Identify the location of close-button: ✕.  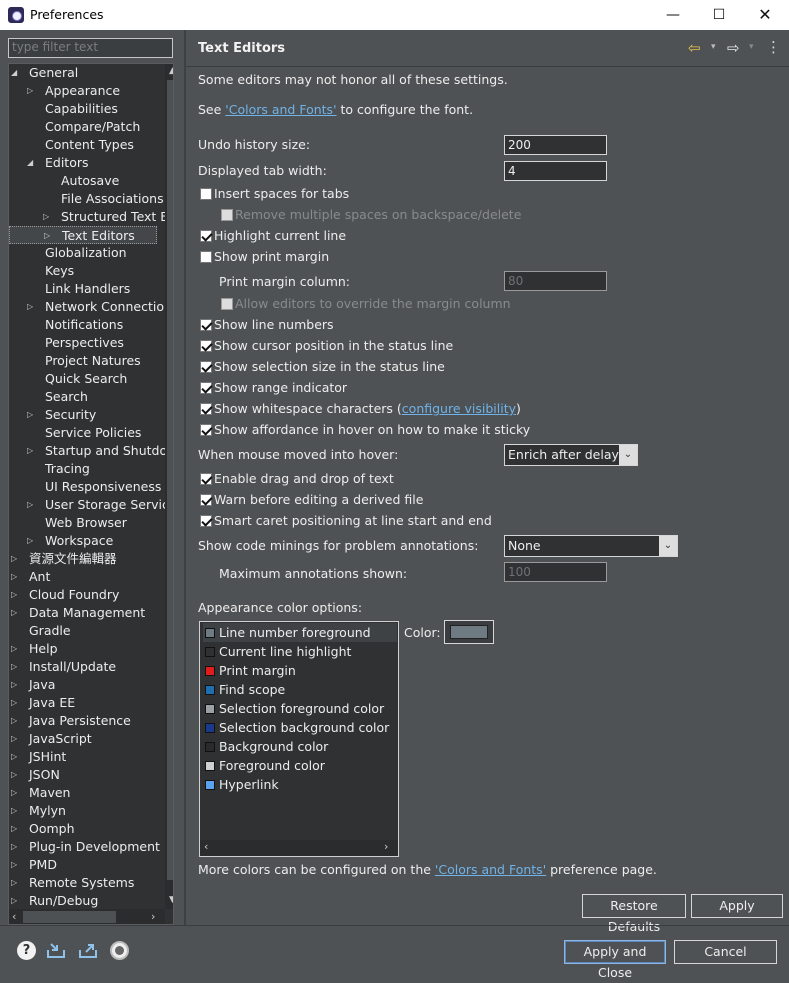
(765, 15).